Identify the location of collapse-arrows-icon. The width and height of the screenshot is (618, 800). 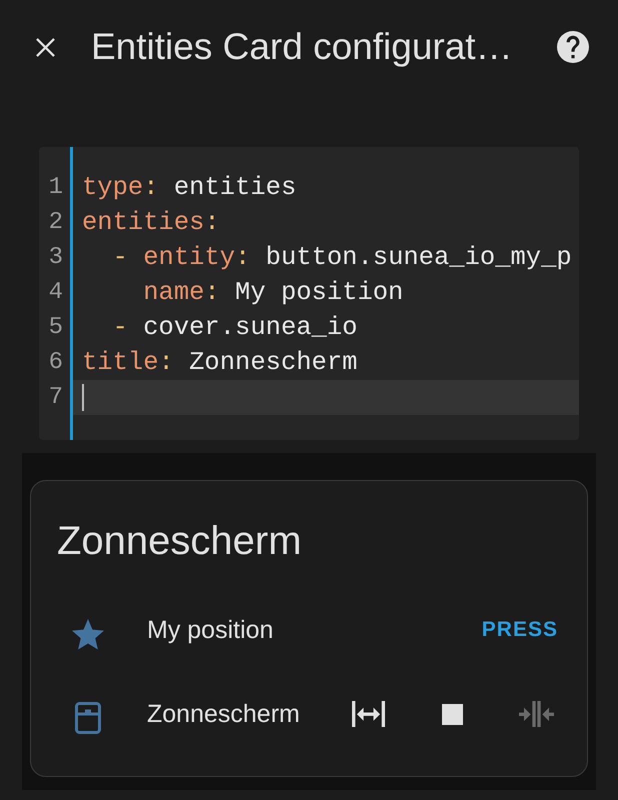
(536, 714).